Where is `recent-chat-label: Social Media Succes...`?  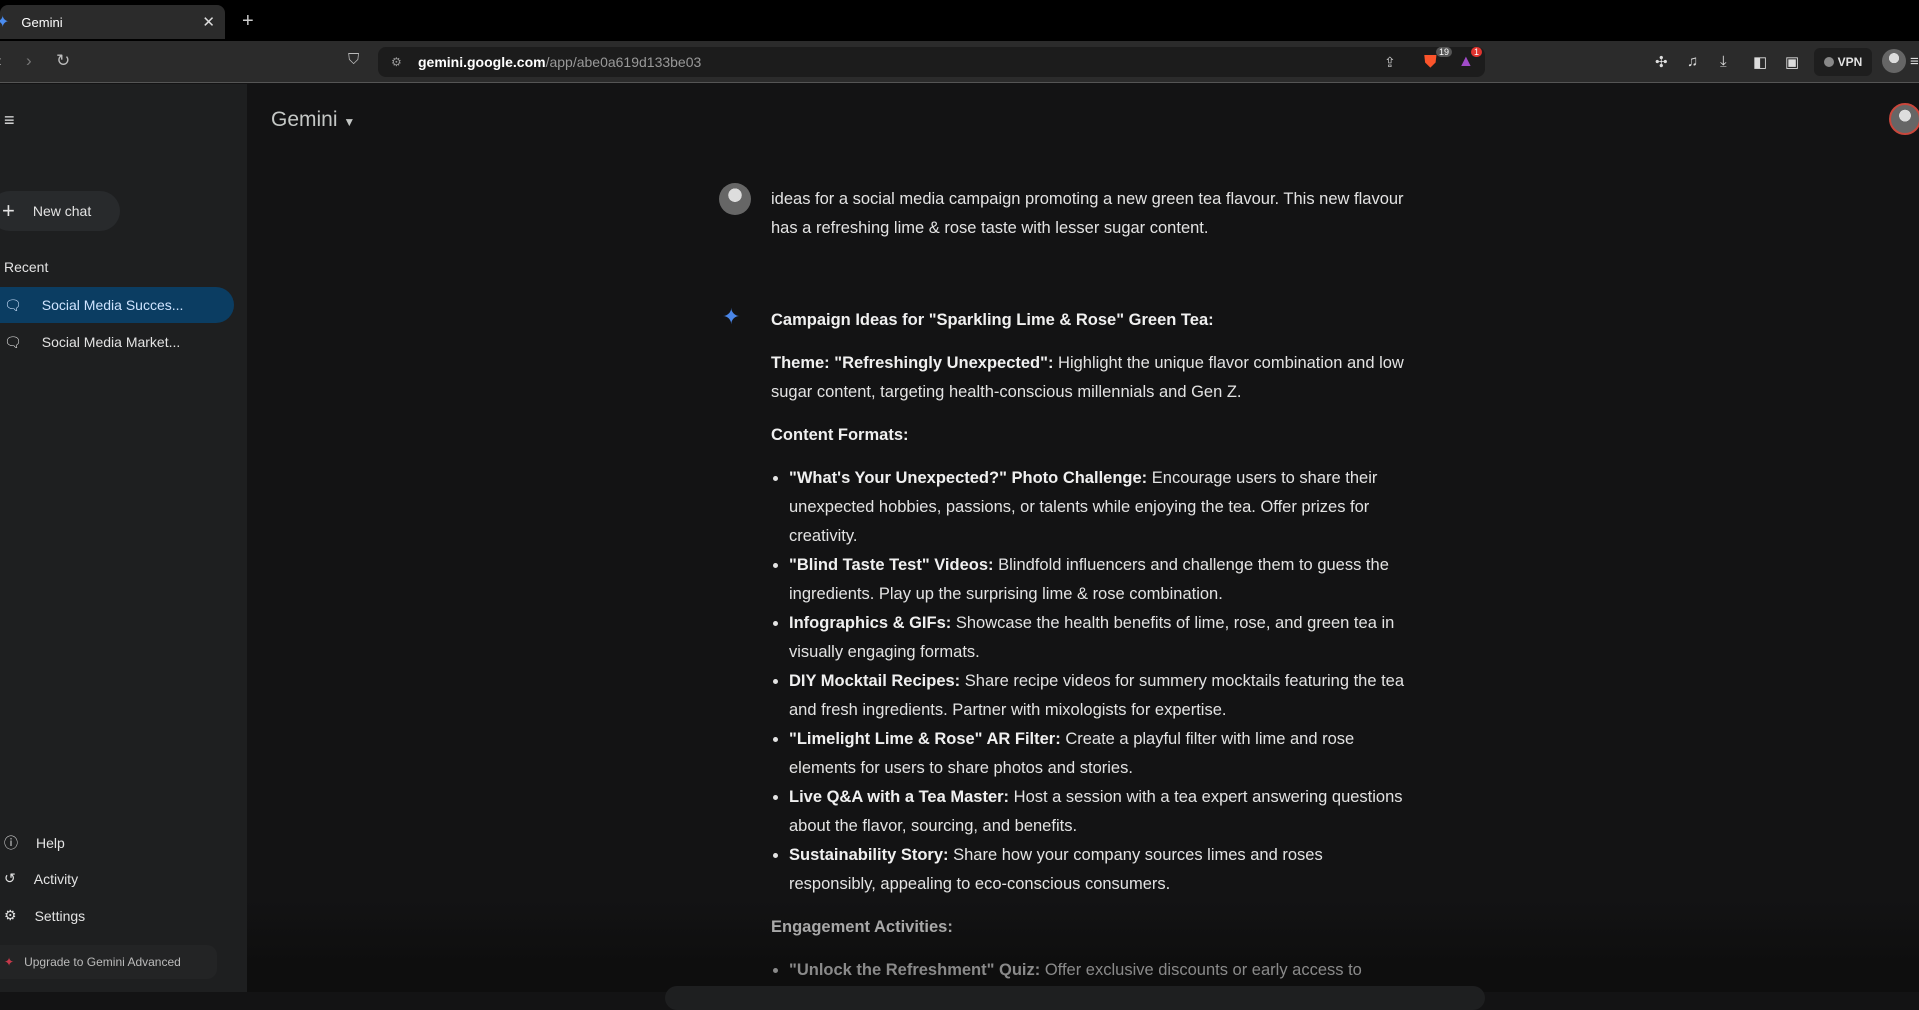 recent-chat-label: Social Media Succes... is located at coordinates (112, 305).